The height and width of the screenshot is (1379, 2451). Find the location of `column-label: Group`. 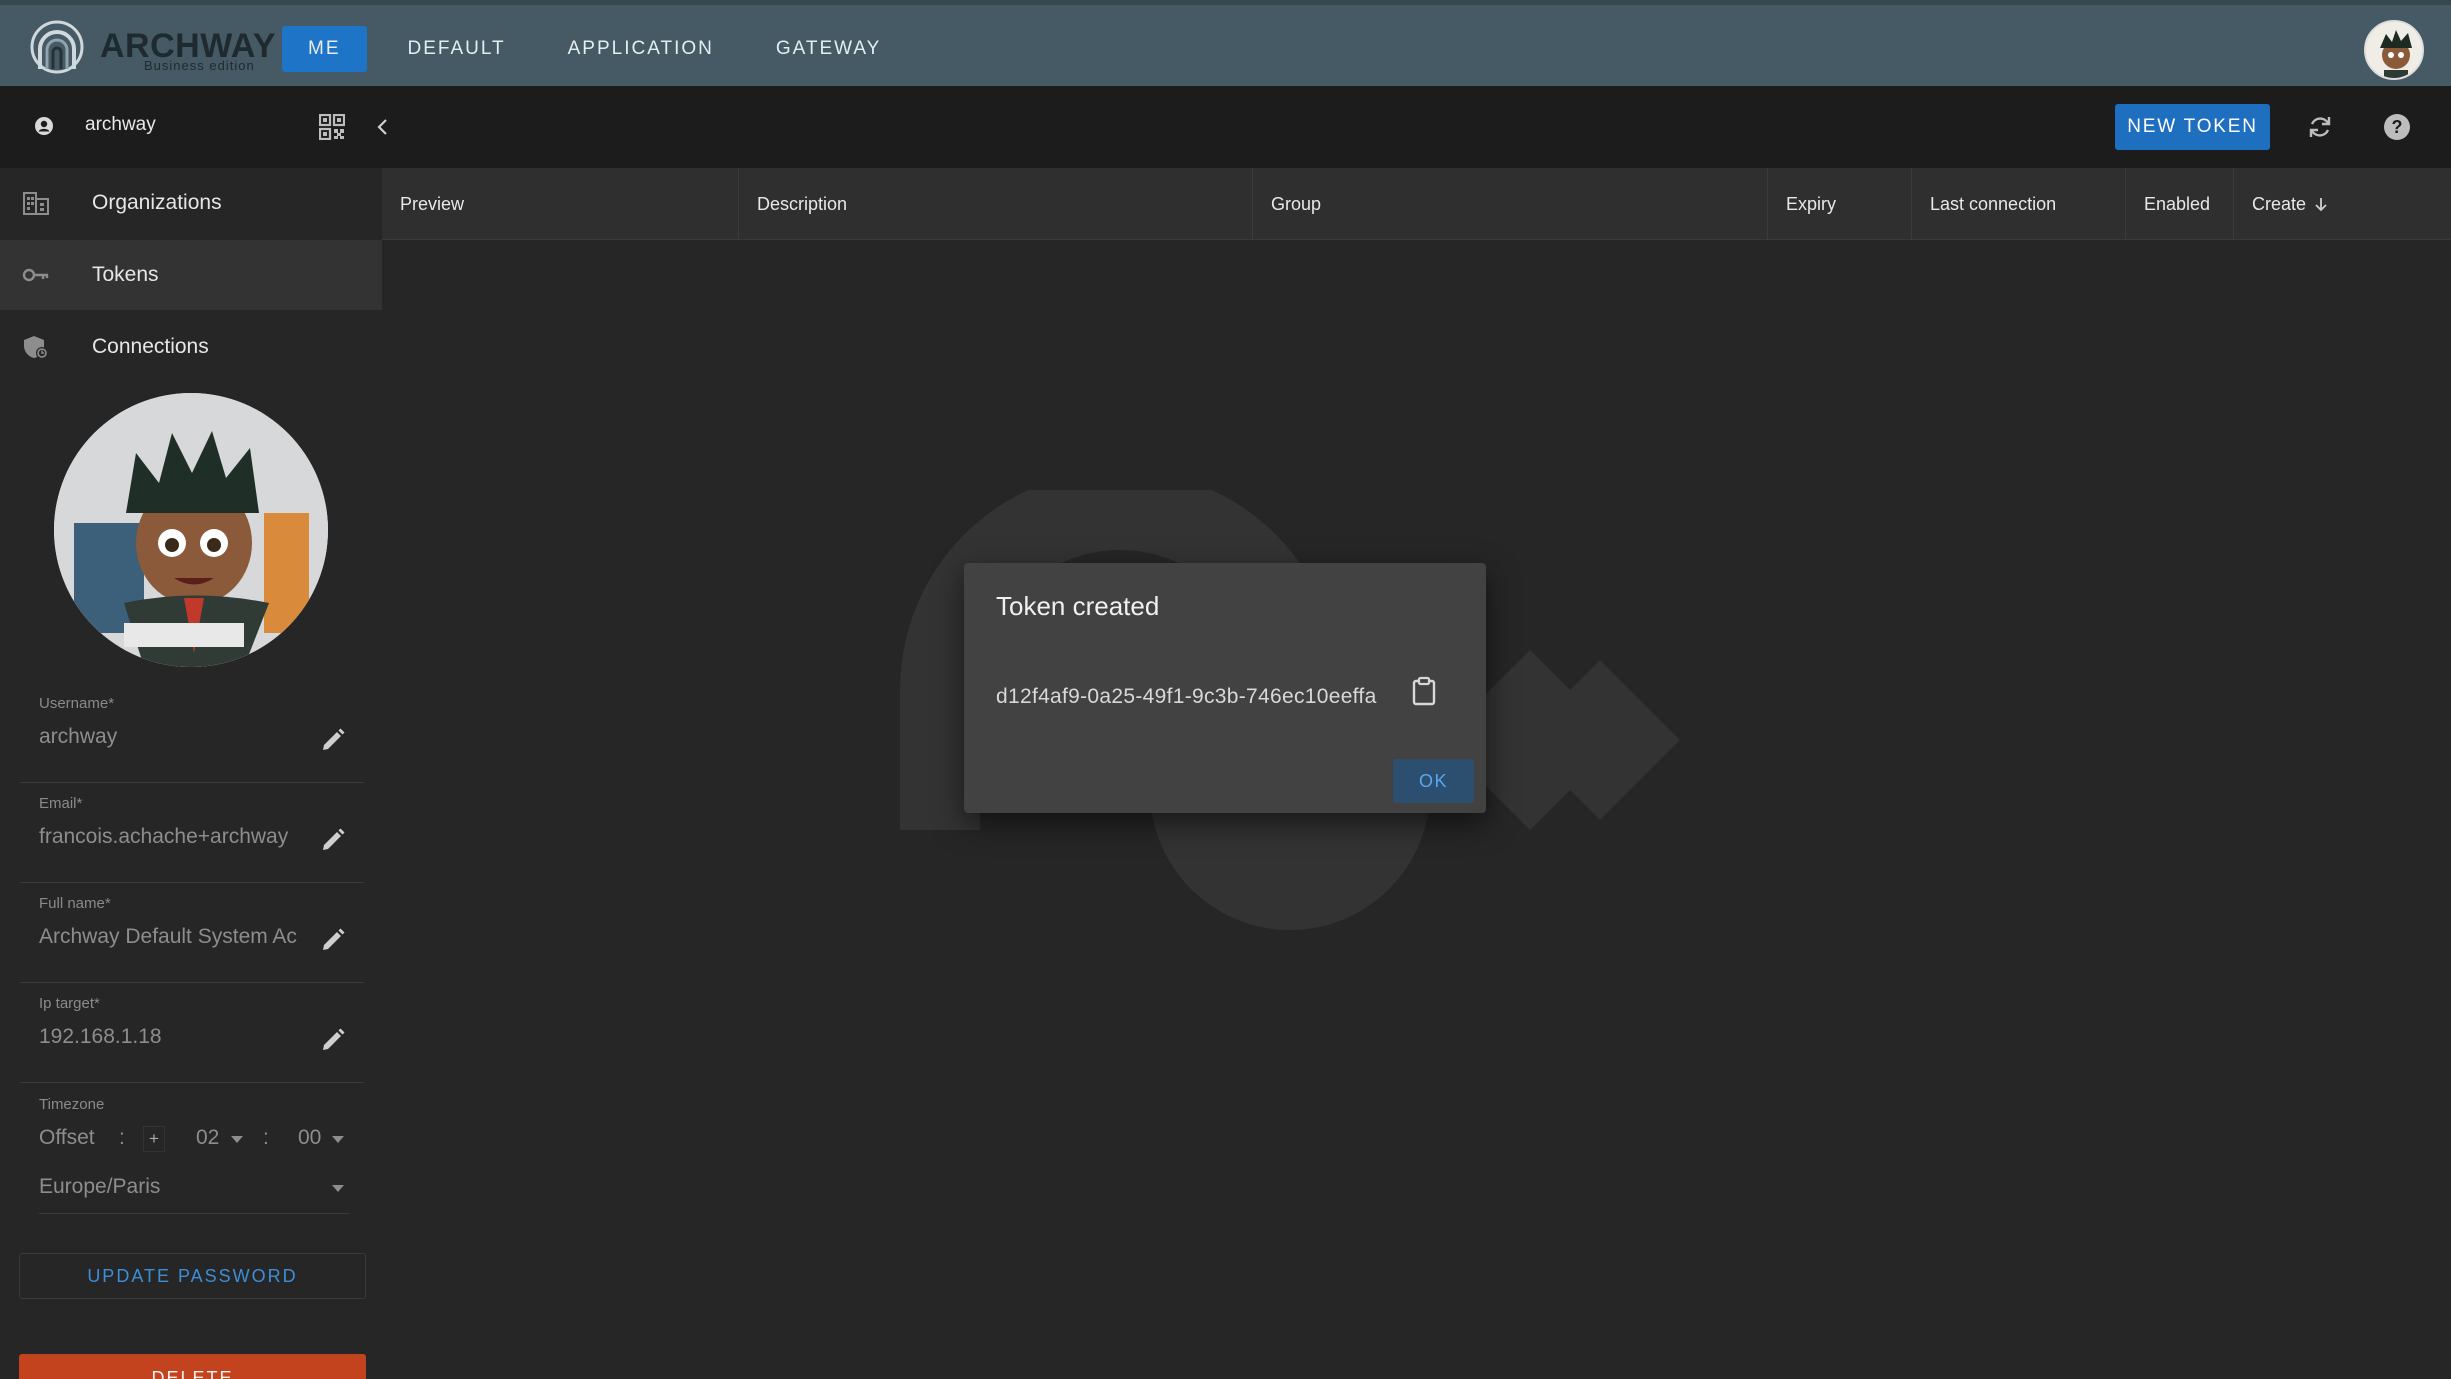

column-label: Group is located at coordinates (1296, 203).